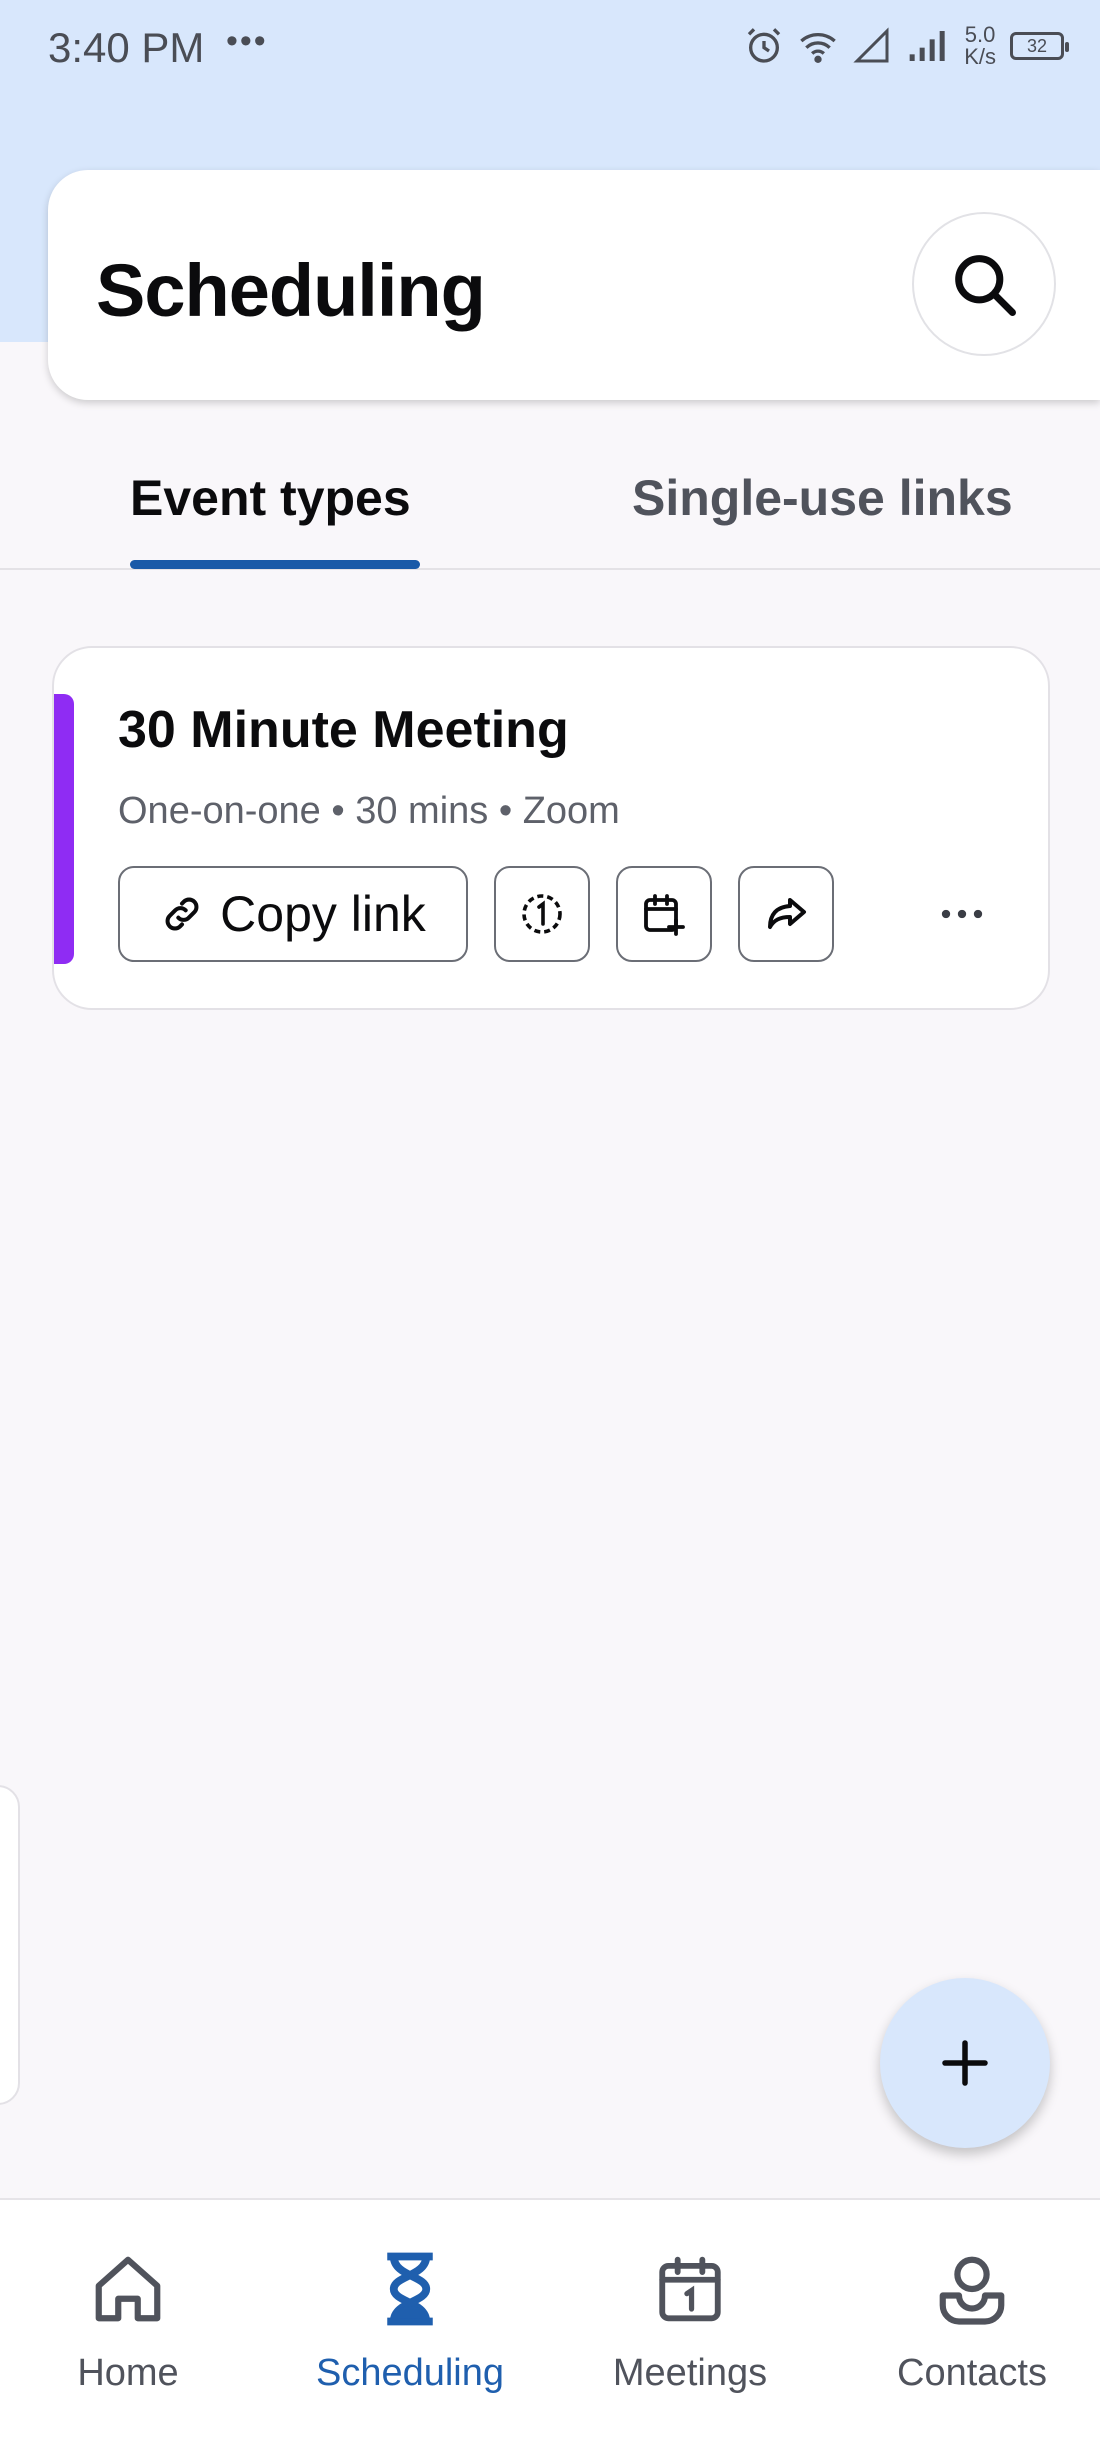  Describe the element at coordinates (343, 730) in the screenshot. I see `event-title: 30 Minute Meeting` at that location.